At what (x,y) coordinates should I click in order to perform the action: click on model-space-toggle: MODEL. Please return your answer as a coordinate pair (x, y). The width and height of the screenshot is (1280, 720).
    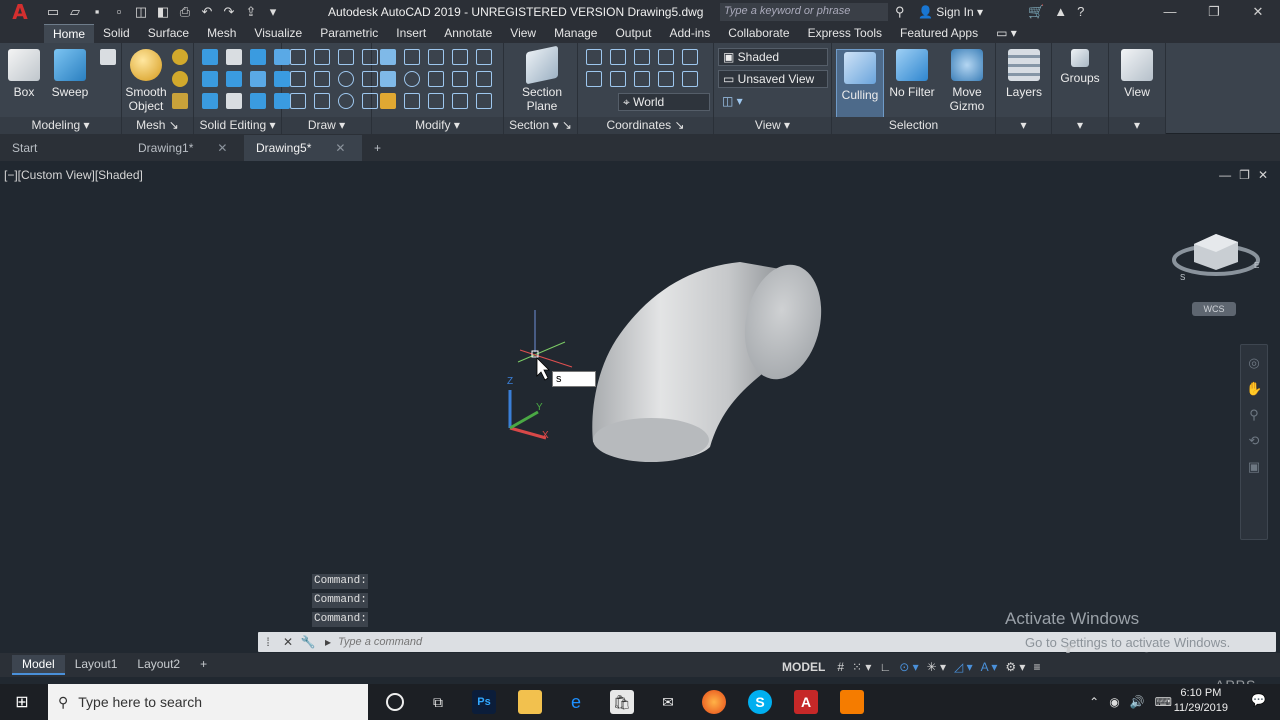
    Looking at the image, I should click on (803, 667).